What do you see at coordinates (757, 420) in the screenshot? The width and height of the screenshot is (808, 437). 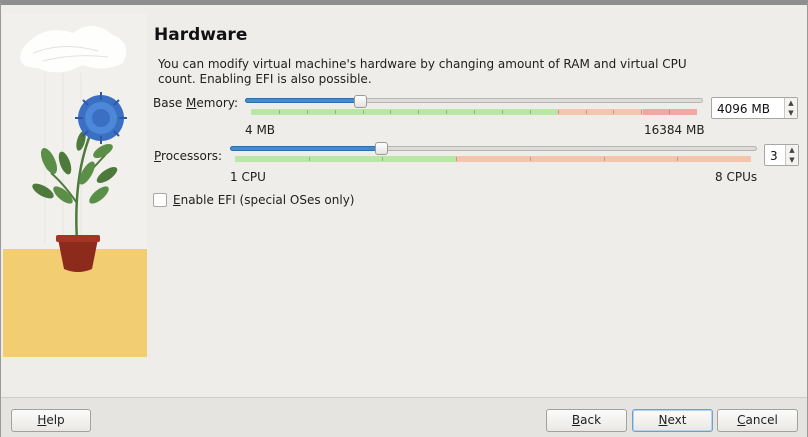 I see `cancel-button: Cancel` at bounding box center [757, 420].